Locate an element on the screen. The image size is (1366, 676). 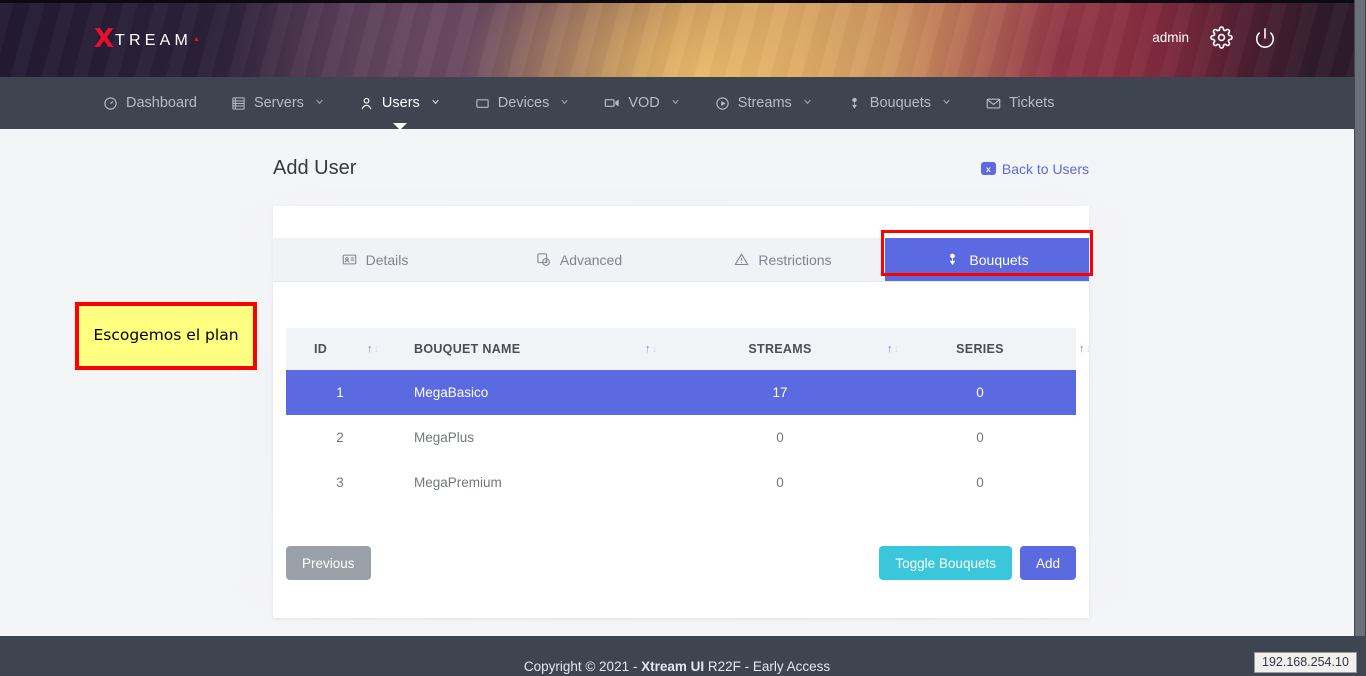
nav-label: VOD is located at coordinates (644, 103).